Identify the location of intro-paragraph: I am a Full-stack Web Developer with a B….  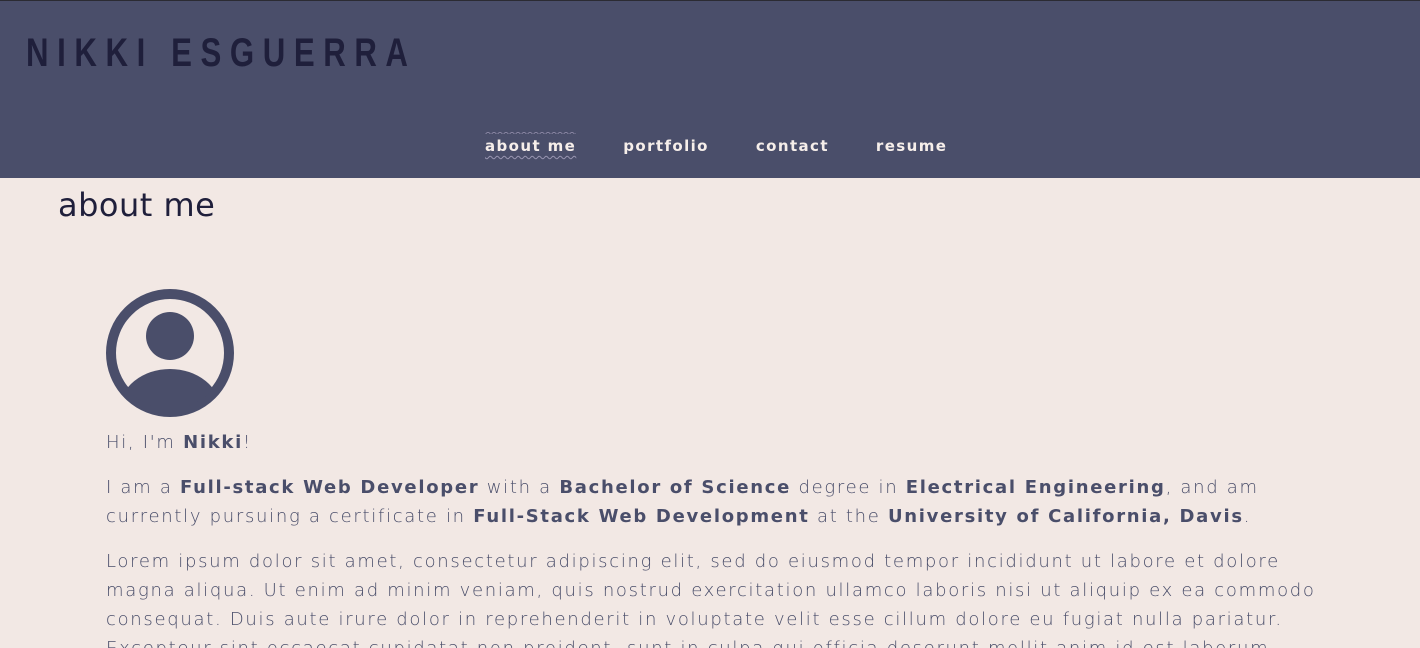
(711, 502).